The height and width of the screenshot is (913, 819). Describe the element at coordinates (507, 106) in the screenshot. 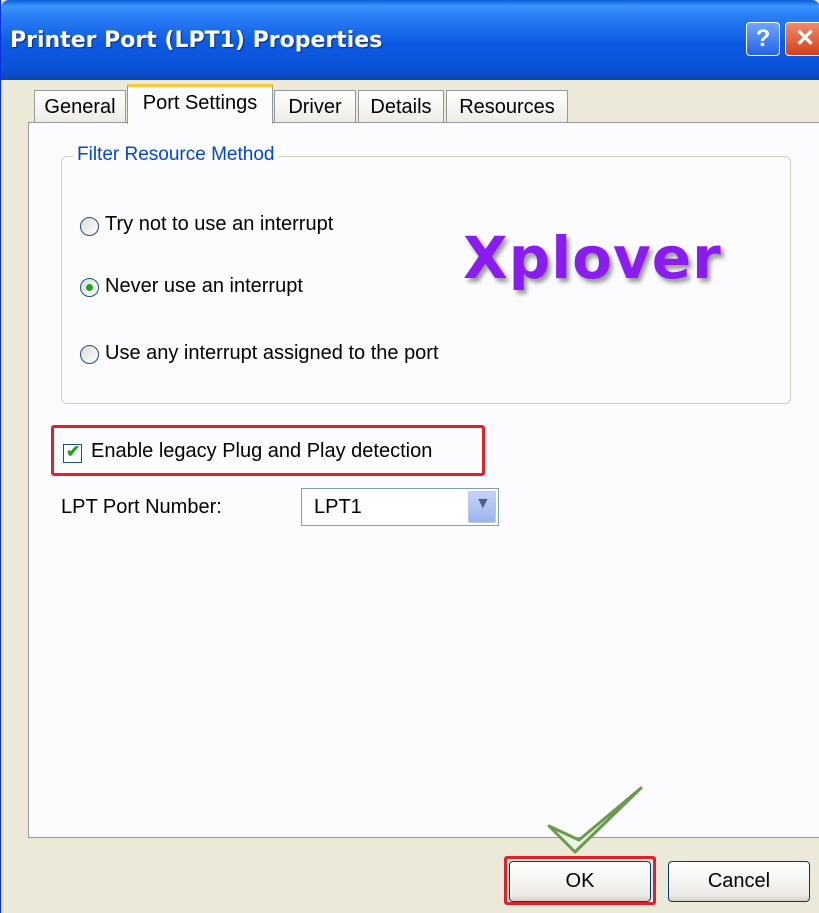

I see `tab-resources: Resources` at that location.